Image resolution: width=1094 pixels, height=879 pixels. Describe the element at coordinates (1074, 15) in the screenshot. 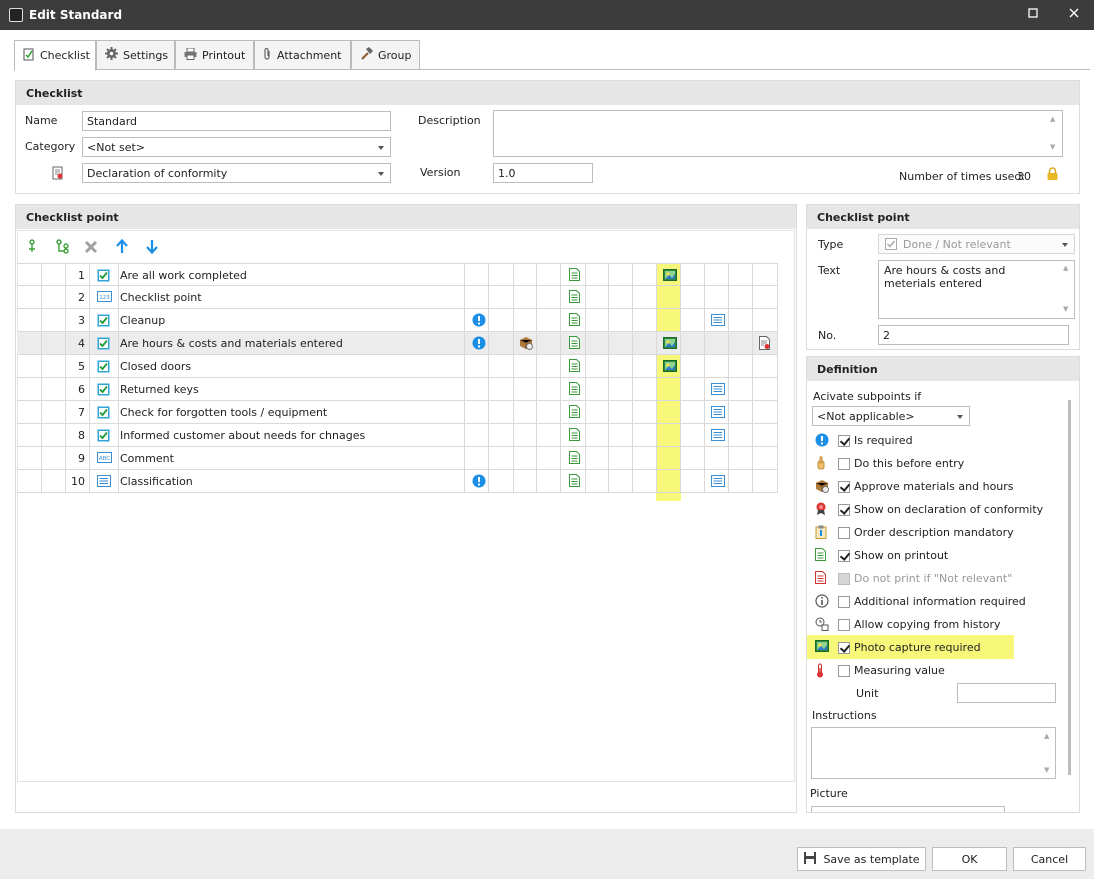

I see `close-button` at that location.